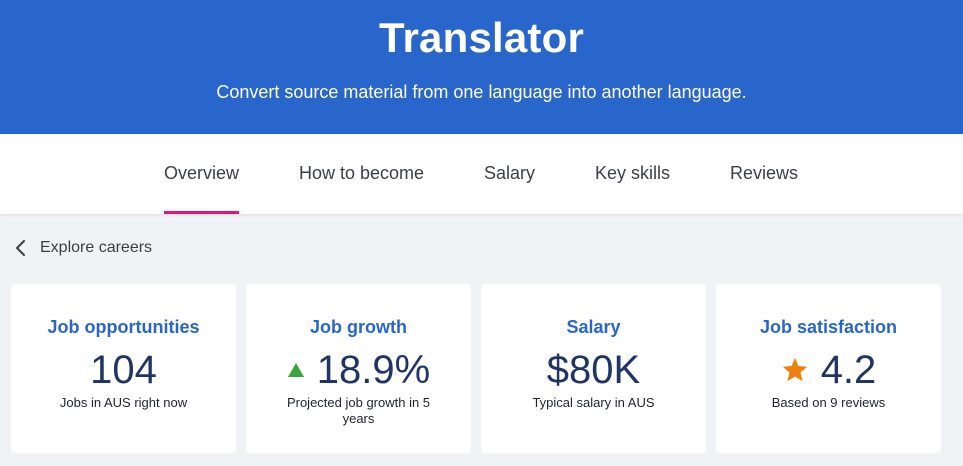 Image resolution: width=963 pixels, height=466 pixels. I want to click on explore-careers-link: Explore careers, so click(83, 248).